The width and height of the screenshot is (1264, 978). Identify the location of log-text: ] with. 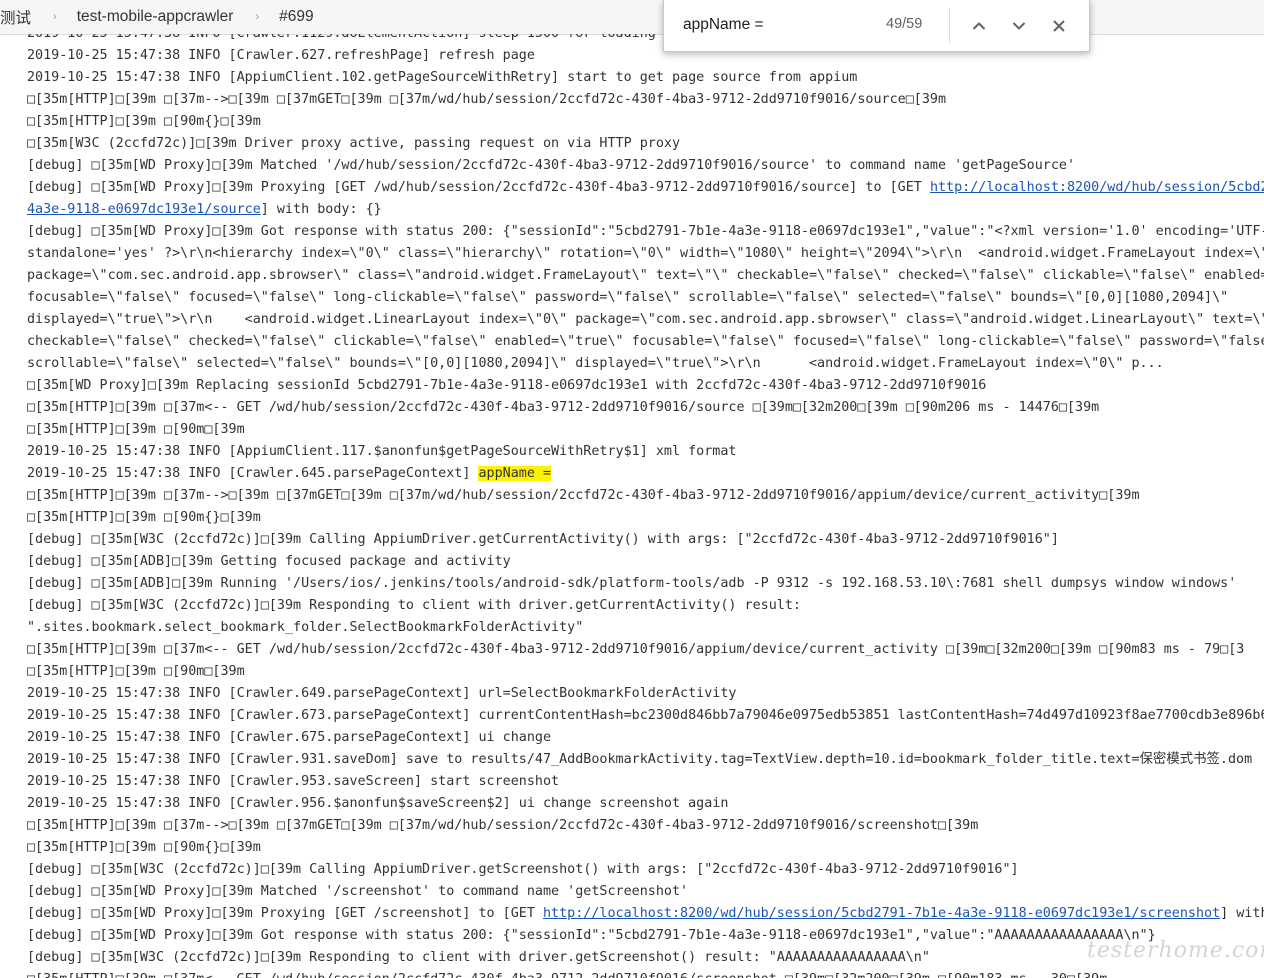
(1242, 913).